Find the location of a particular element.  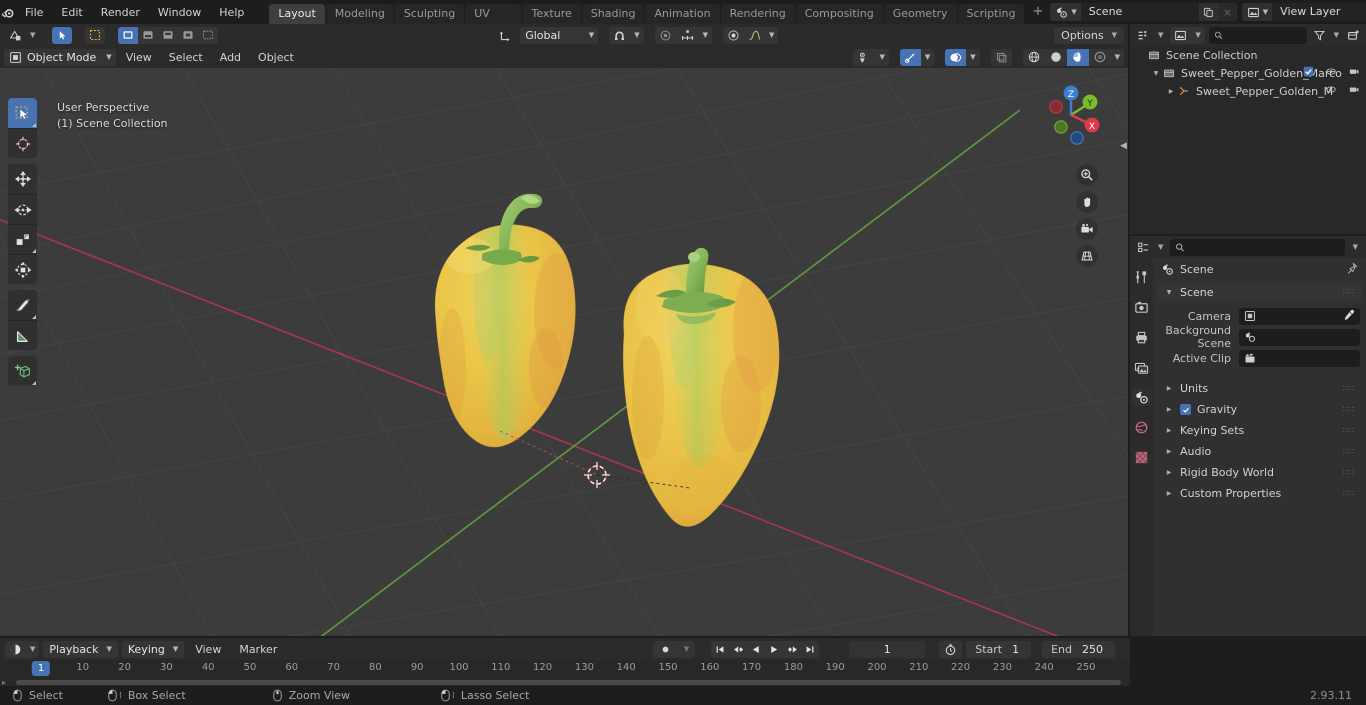

timeline-scrollbar is located at coordinates (569, 682).